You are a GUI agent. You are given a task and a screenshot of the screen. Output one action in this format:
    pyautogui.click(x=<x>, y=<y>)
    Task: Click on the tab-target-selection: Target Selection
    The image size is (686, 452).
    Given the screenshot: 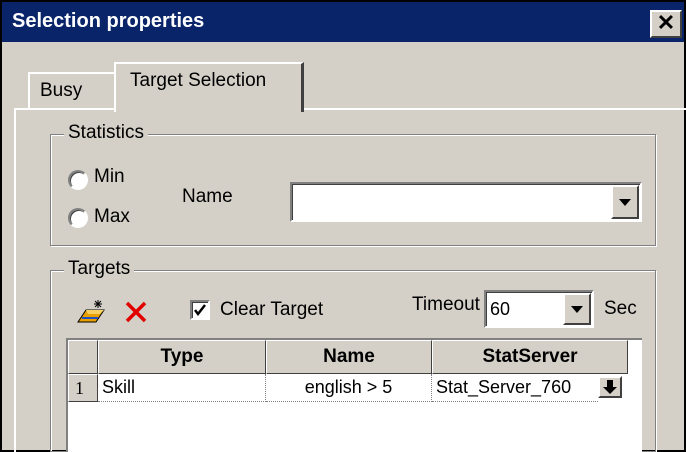 What is the action you would take?
    pyautogui.click(x=209, y=87)
    